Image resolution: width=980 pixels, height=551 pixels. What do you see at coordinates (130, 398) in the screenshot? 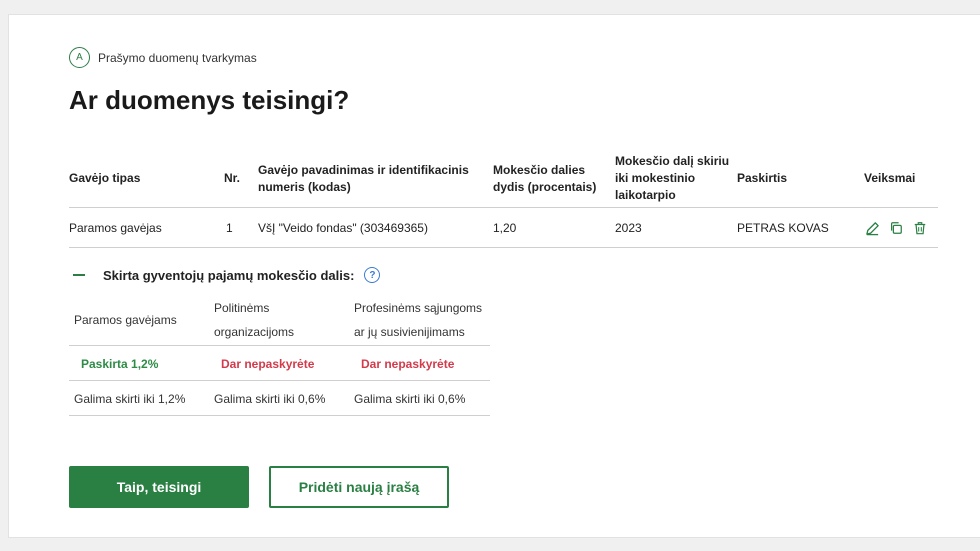
I see `allocation-limit: Galima skirti iki 1,2%` at bounding box center [130, 398].